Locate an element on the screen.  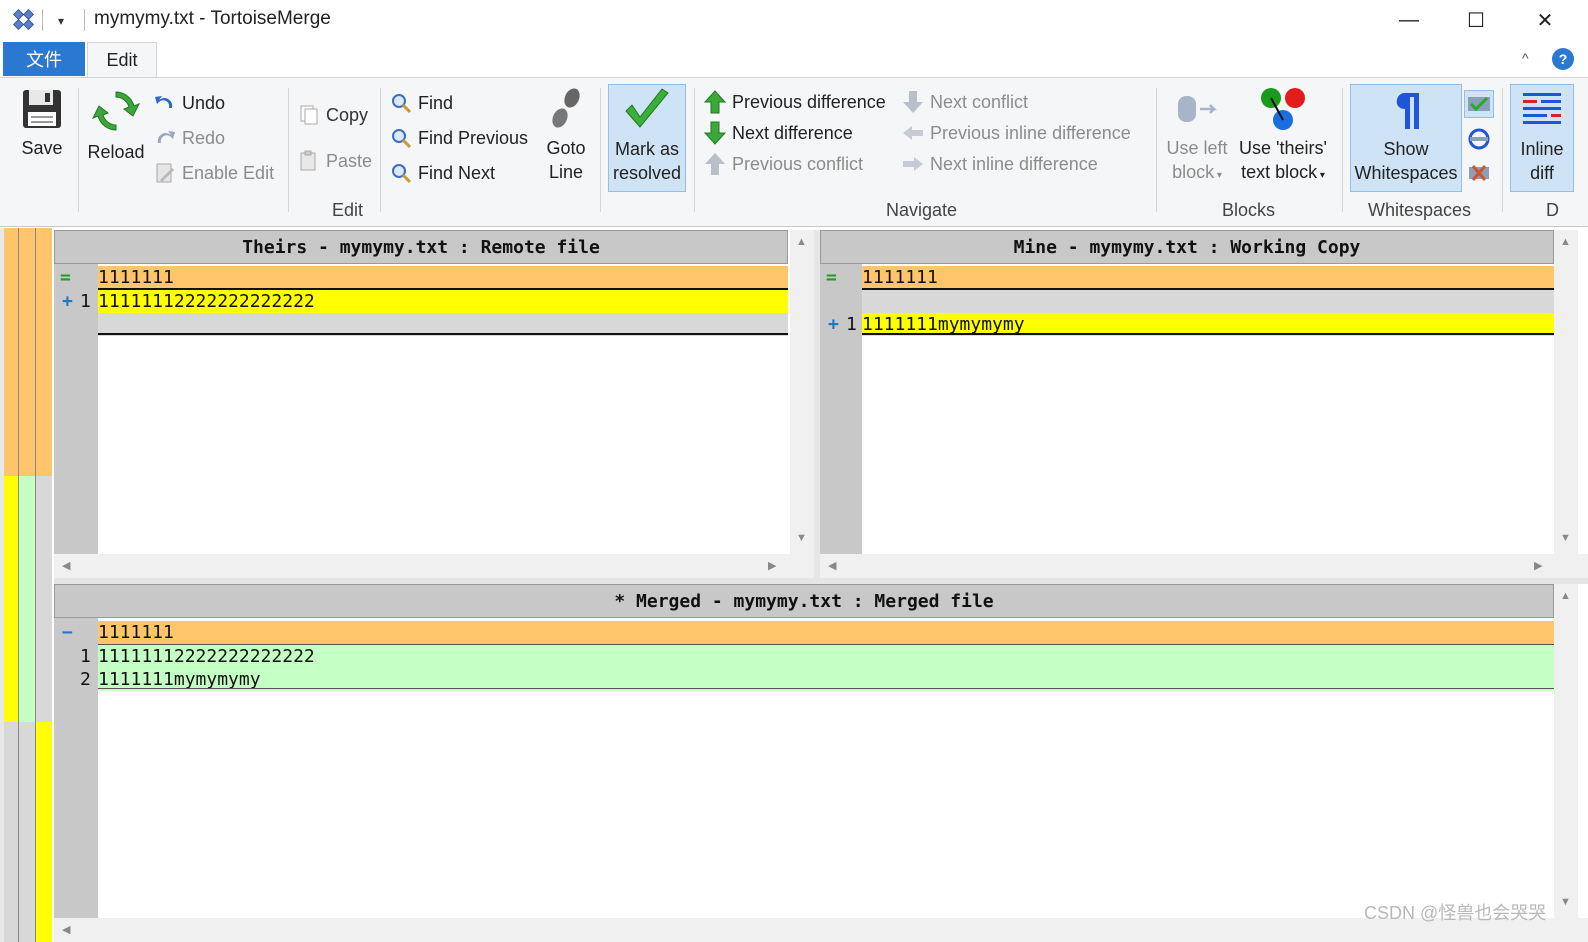
previous-difference-button: Previous difference is located at coordinates (795, 102).